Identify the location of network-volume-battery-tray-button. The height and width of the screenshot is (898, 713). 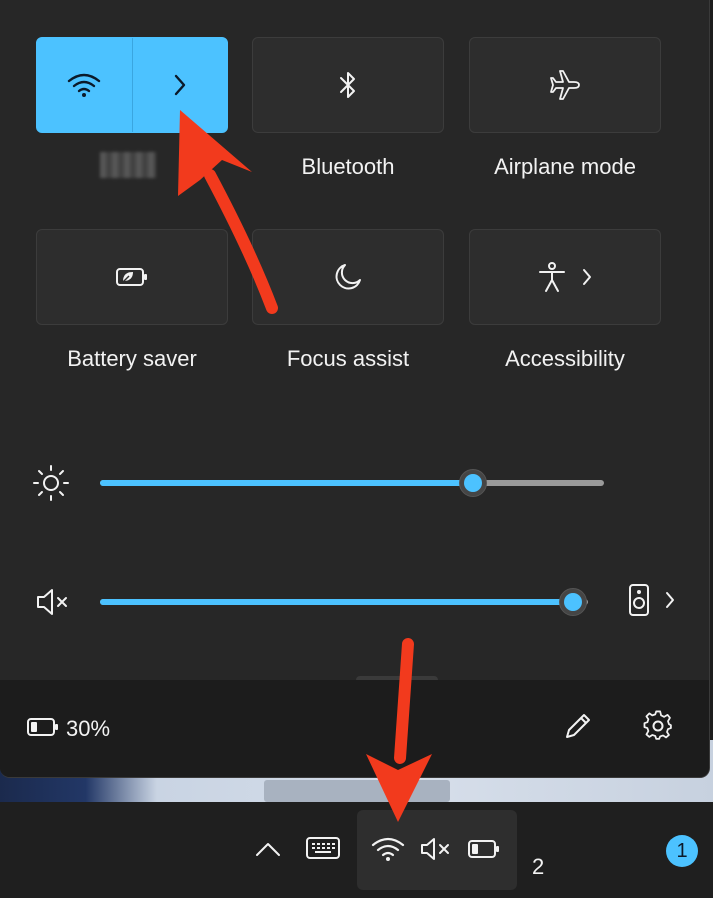
(437, 850).